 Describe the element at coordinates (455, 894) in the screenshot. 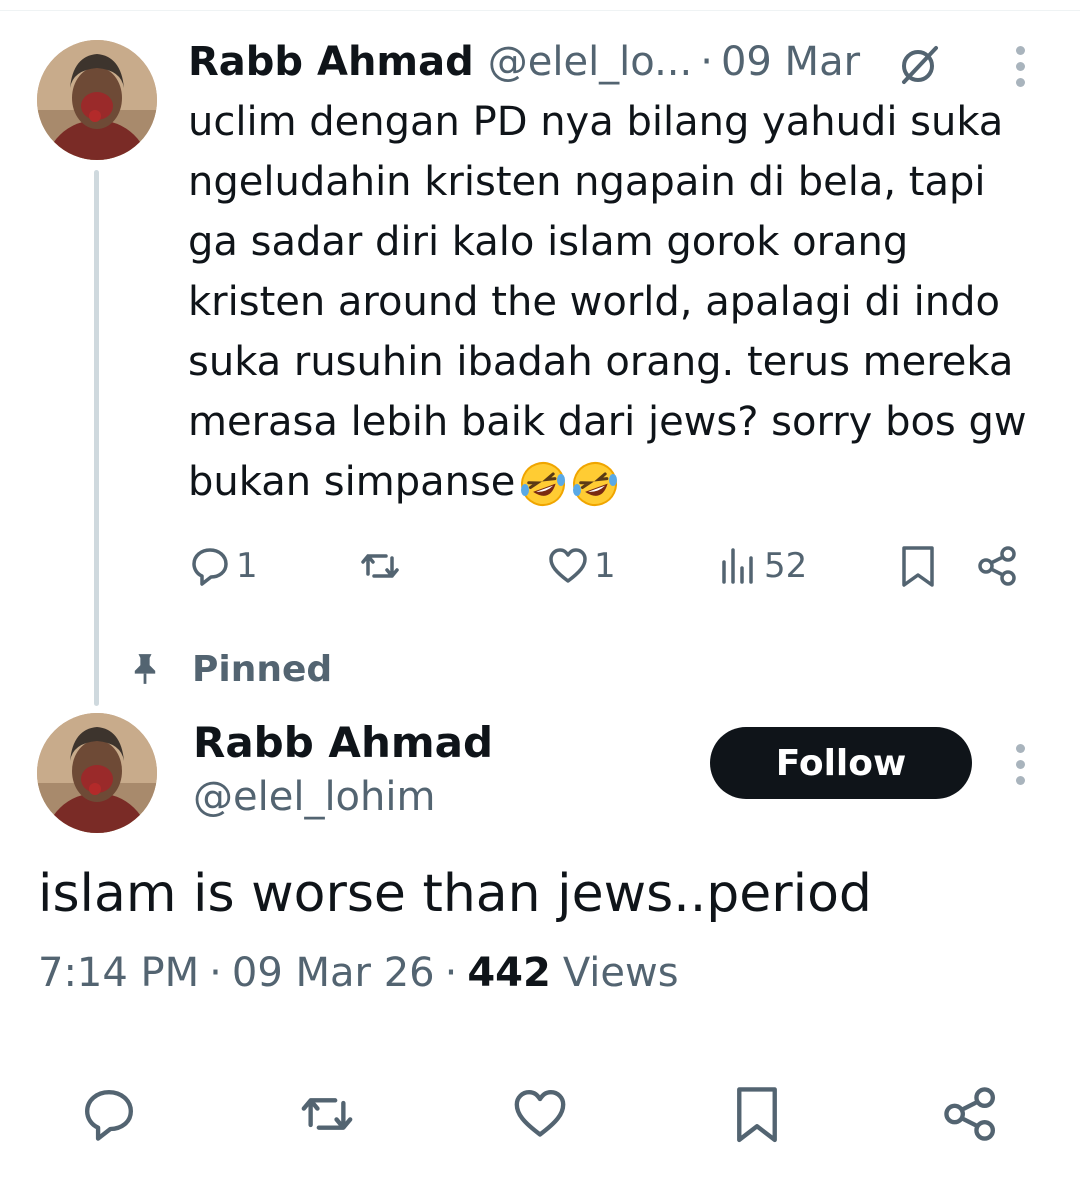

I see `main-tweet-text: islam is worse than jews..period` at that location.